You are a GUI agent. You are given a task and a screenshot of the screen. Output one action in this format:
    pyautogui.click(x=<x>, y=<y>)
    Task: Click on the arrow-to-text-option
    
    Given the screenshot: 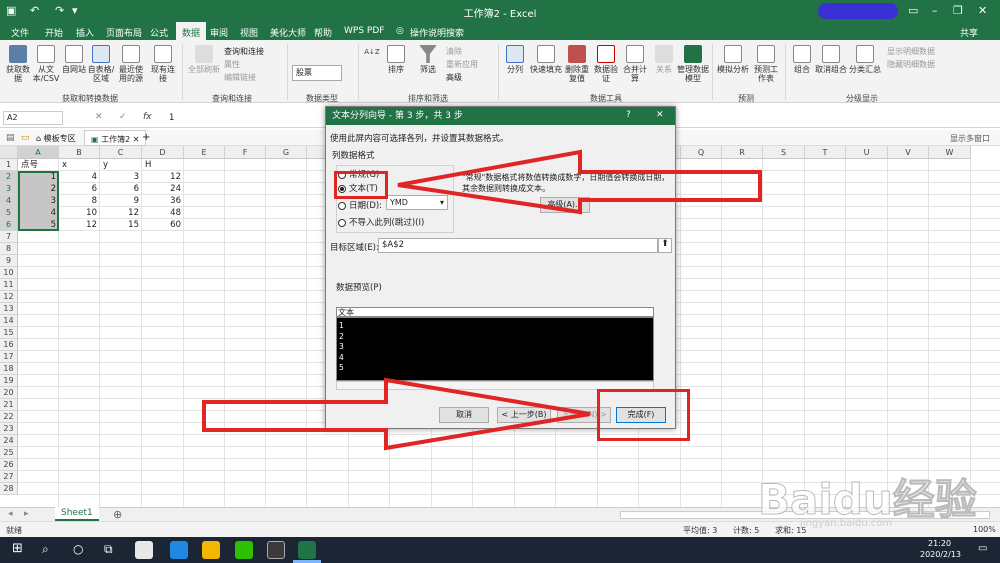 What is the action you would take?
    pyautogui.click(x=579, y=182)
    